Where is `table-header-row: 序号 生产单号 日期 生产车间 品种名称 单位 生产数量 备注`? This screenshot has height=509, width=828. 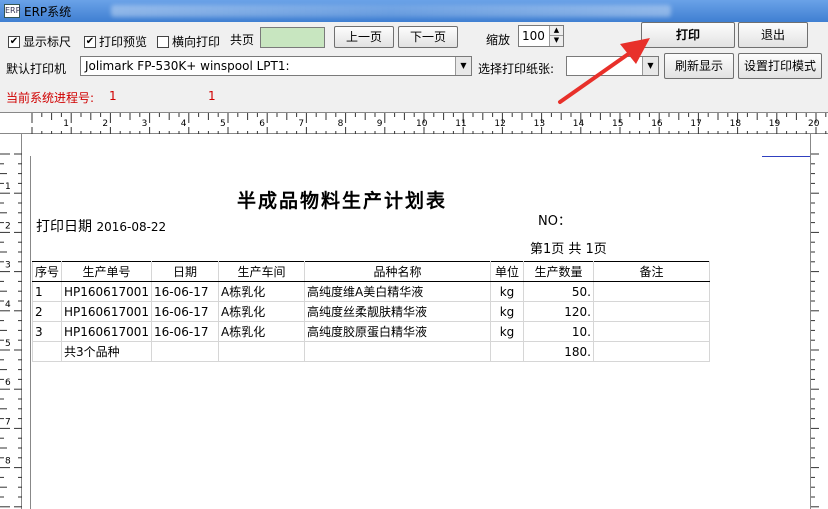 table-header-row: 序号 生产单号 日期 生产车间 品种名称 单位 生产数量 备注 is located at coordinates (370, 271).